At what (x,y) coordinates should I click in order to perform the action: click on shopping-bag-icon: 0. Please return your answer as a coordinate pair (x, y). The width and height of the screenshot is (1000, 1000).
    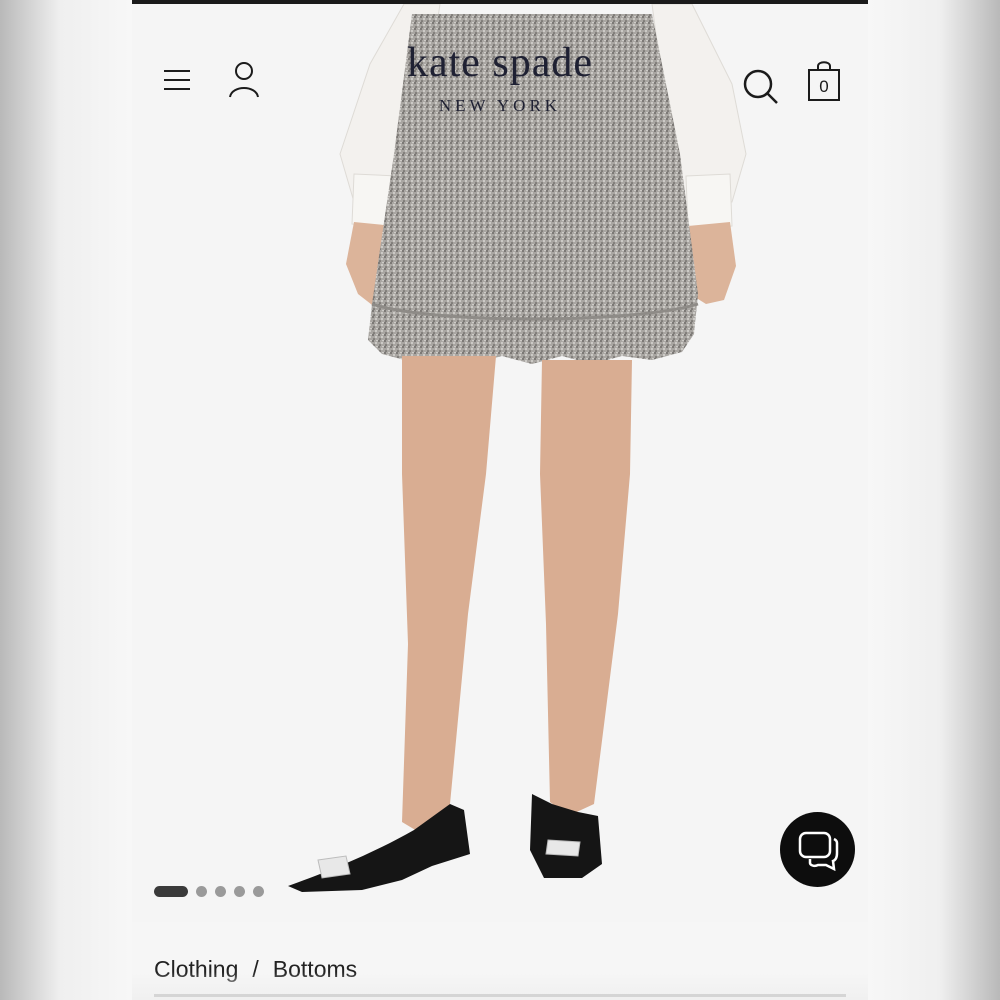
    Looking at the image, I should click on (824, 81).